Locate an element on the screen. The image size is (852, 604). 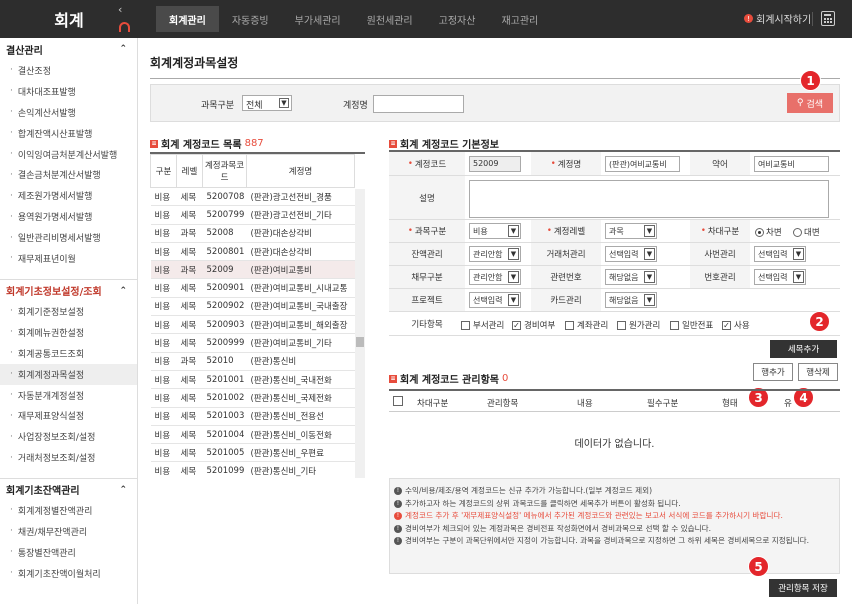
headset-icon is located at coordinates (124, 27).